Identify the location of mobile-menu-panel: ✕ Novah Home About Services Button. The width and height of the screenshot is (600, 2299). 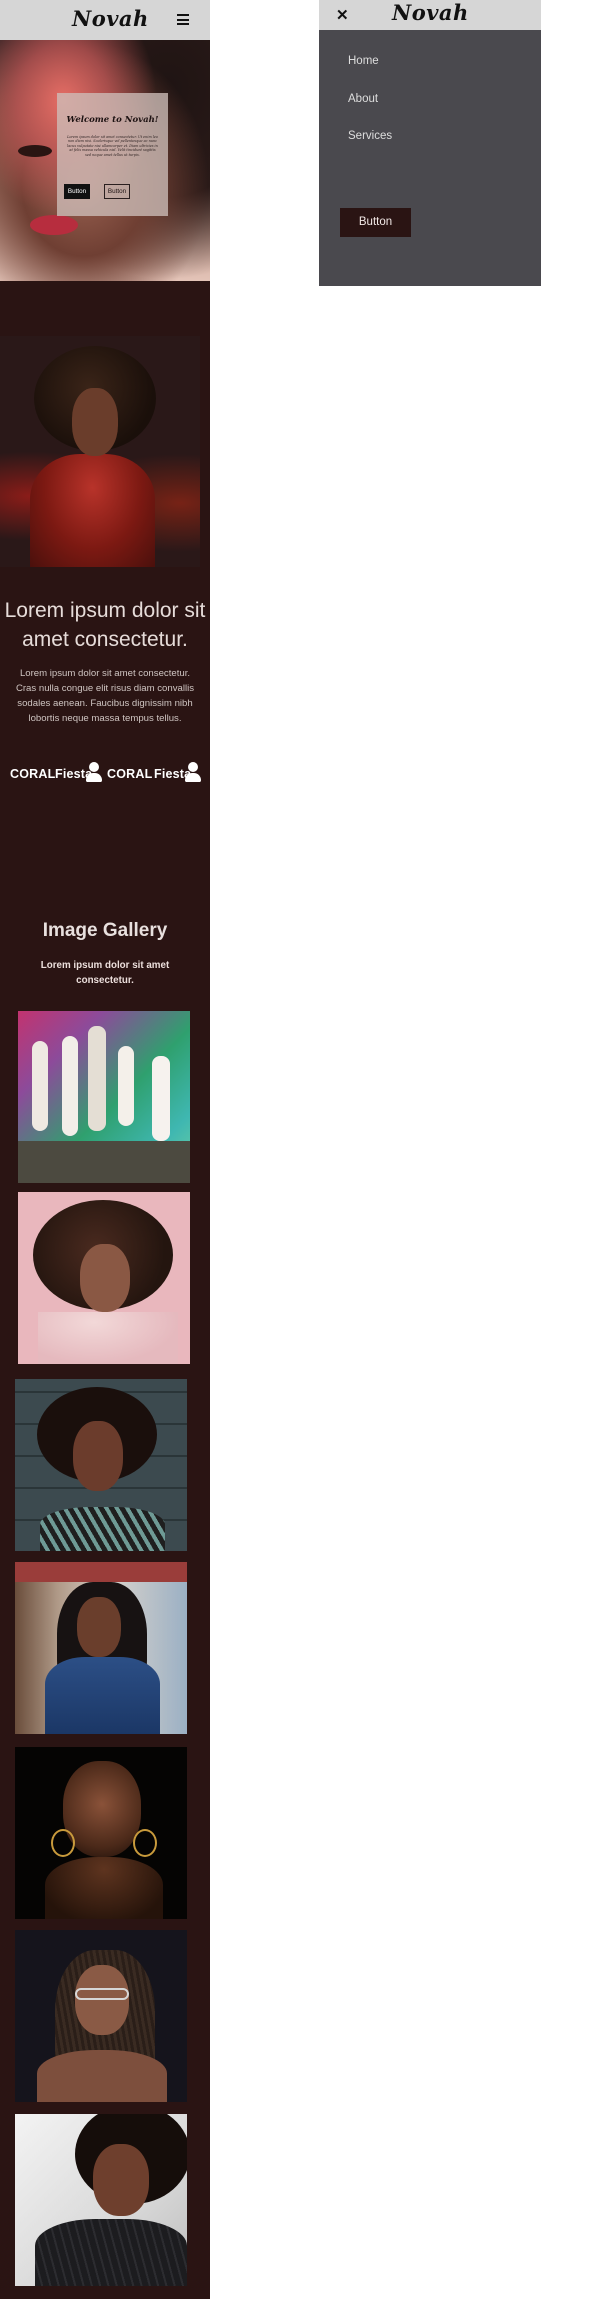
(430, 143).